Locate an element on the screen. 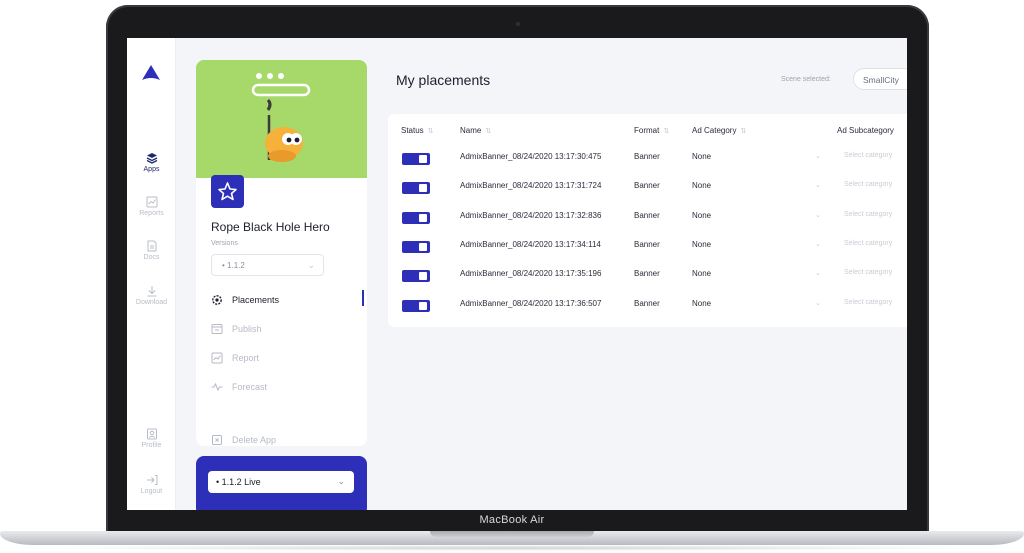  menu-item-placements: Placements is located at coordinates (245, 300).